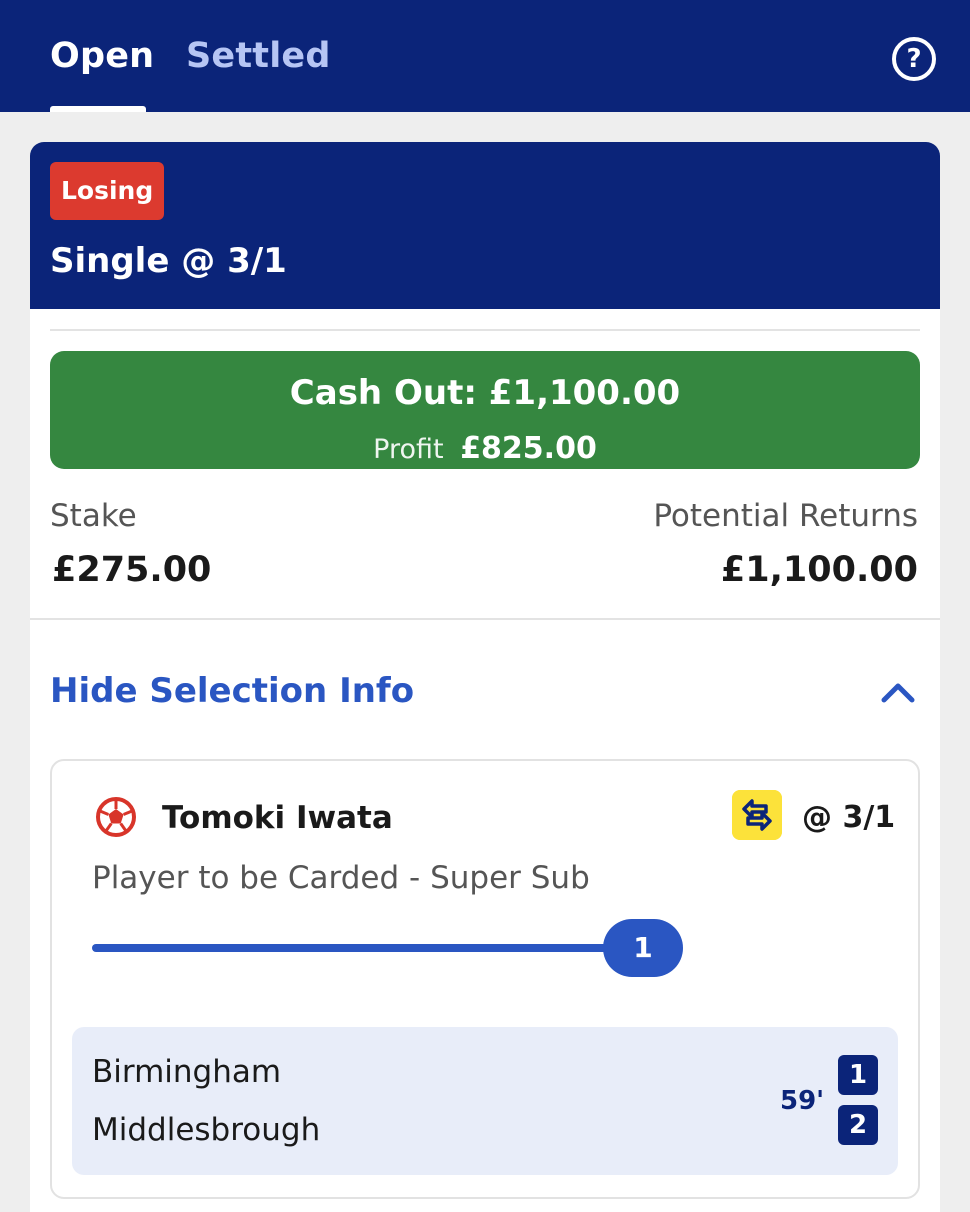 The width and height of the screenshot is (970, 1212). What do you see at coordinates (898, 691) in the screenshot?
I see `chevron-up-icon` at bounding box center [898, 691].